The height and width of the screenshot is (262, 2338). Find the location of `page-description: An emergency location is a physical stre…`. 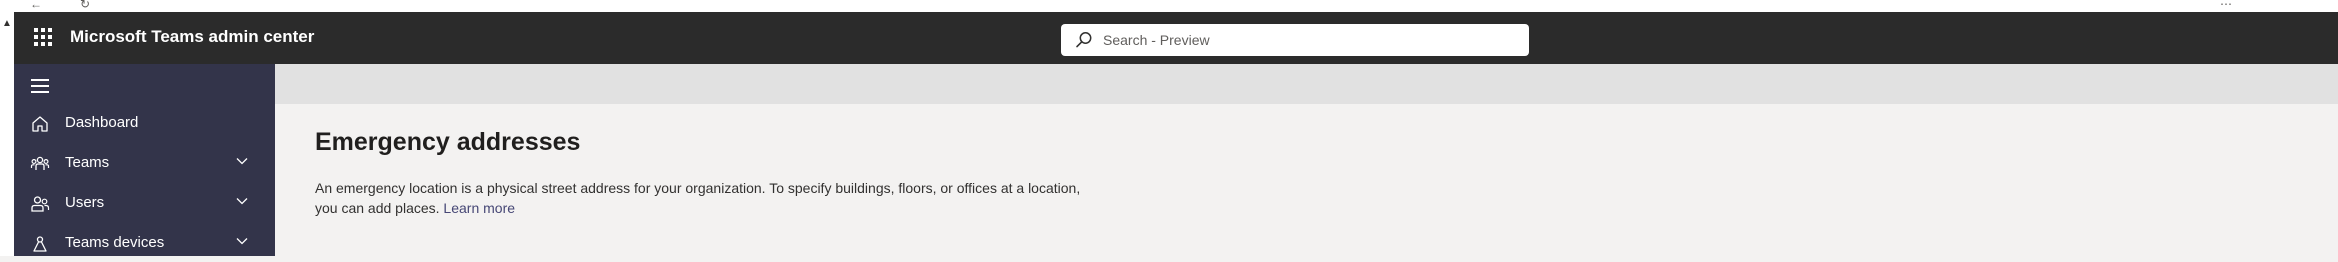

page-description: An emergency location is a physical stre… is located at coordinates (715, 198).